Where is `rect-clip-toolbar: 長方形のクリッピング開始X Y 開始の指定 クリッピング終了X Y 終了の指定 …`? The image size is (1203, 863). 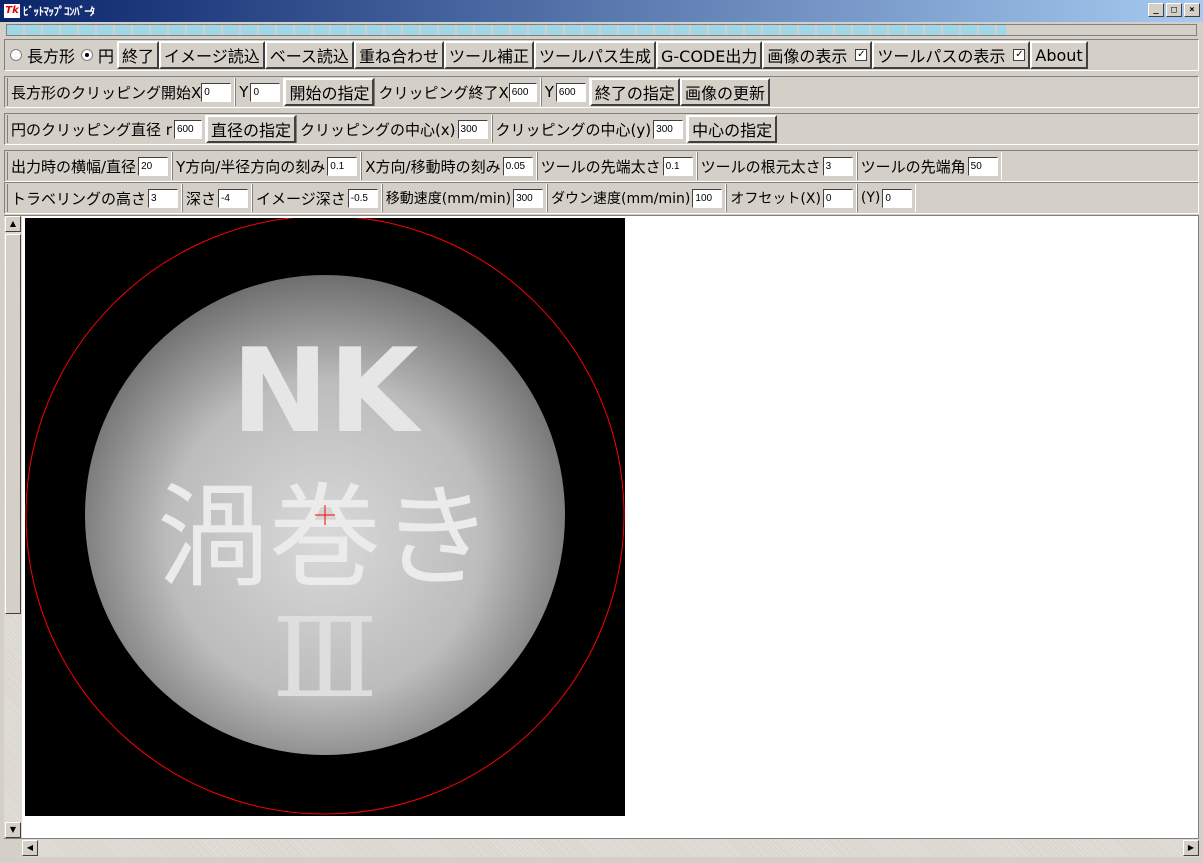 rect-clip-toolbar: 長方形のクリッピング開始X Y 開始の指定 クリッピング終了X Y 終了の指定 … is located at coordinates (601, 92).